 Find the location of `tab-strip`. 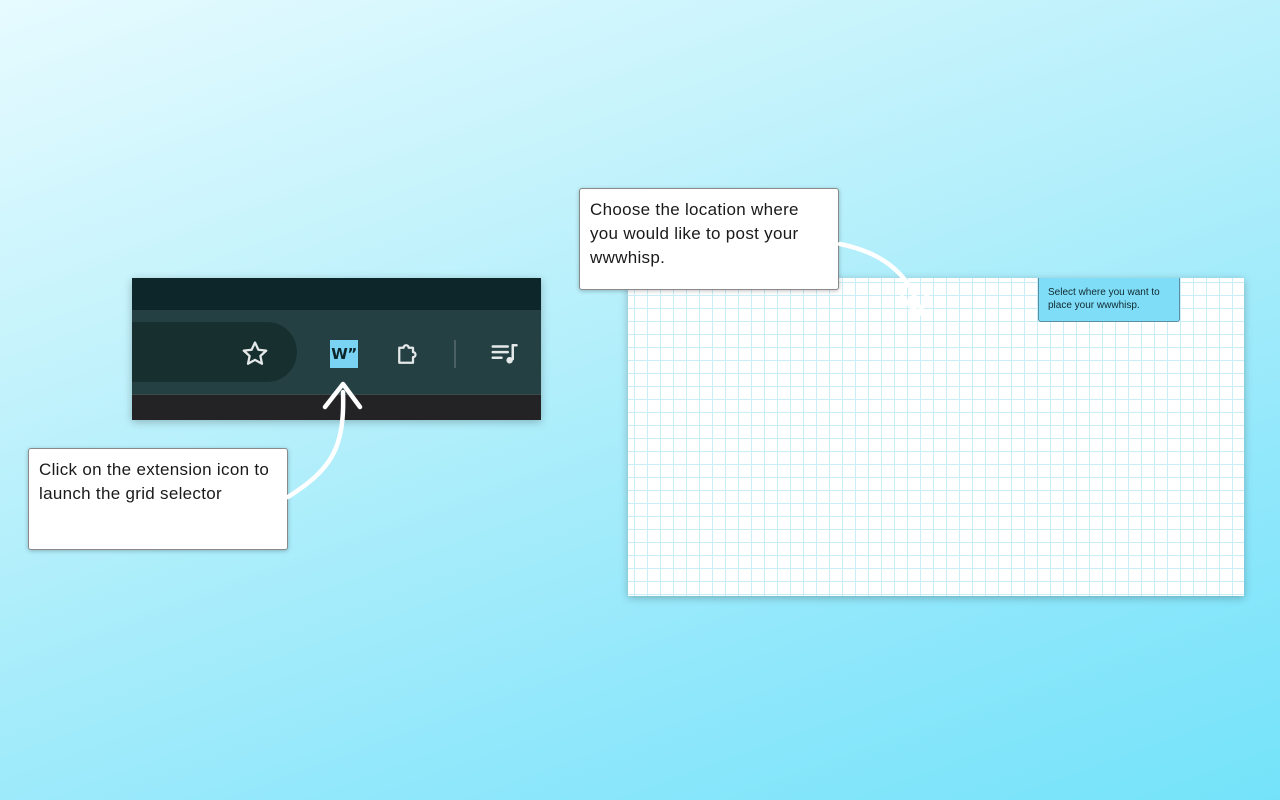

tab-strip is located at coordinates (336, 294).